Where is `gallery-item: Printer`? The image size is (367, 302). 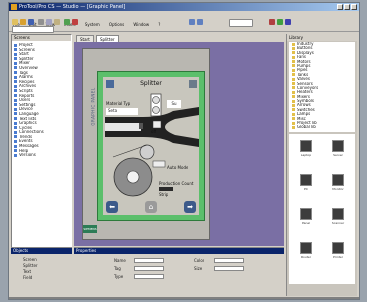 gallery-item: Printer is located at coordinates (338, 253).